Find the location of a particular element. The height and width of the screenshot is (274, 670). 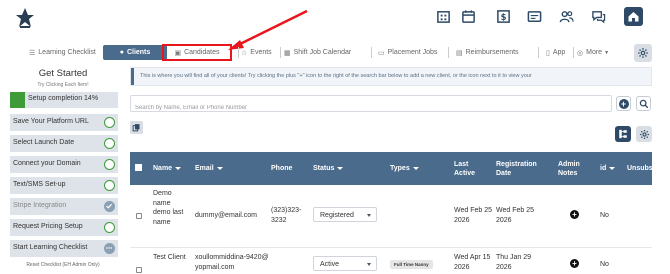

briefcase-icon: ▣ is located at coordinates (178, 53).